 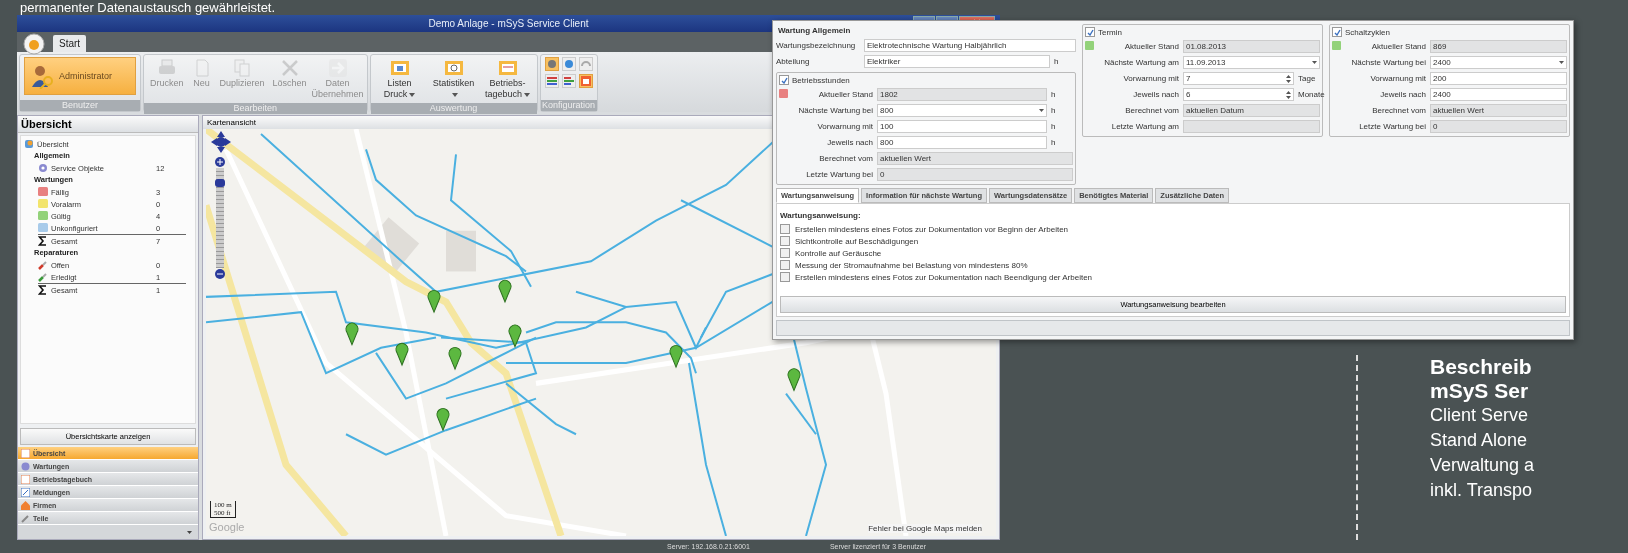 I want to click on input-field: aktuellen Datum, so click(x=1251, y=110).